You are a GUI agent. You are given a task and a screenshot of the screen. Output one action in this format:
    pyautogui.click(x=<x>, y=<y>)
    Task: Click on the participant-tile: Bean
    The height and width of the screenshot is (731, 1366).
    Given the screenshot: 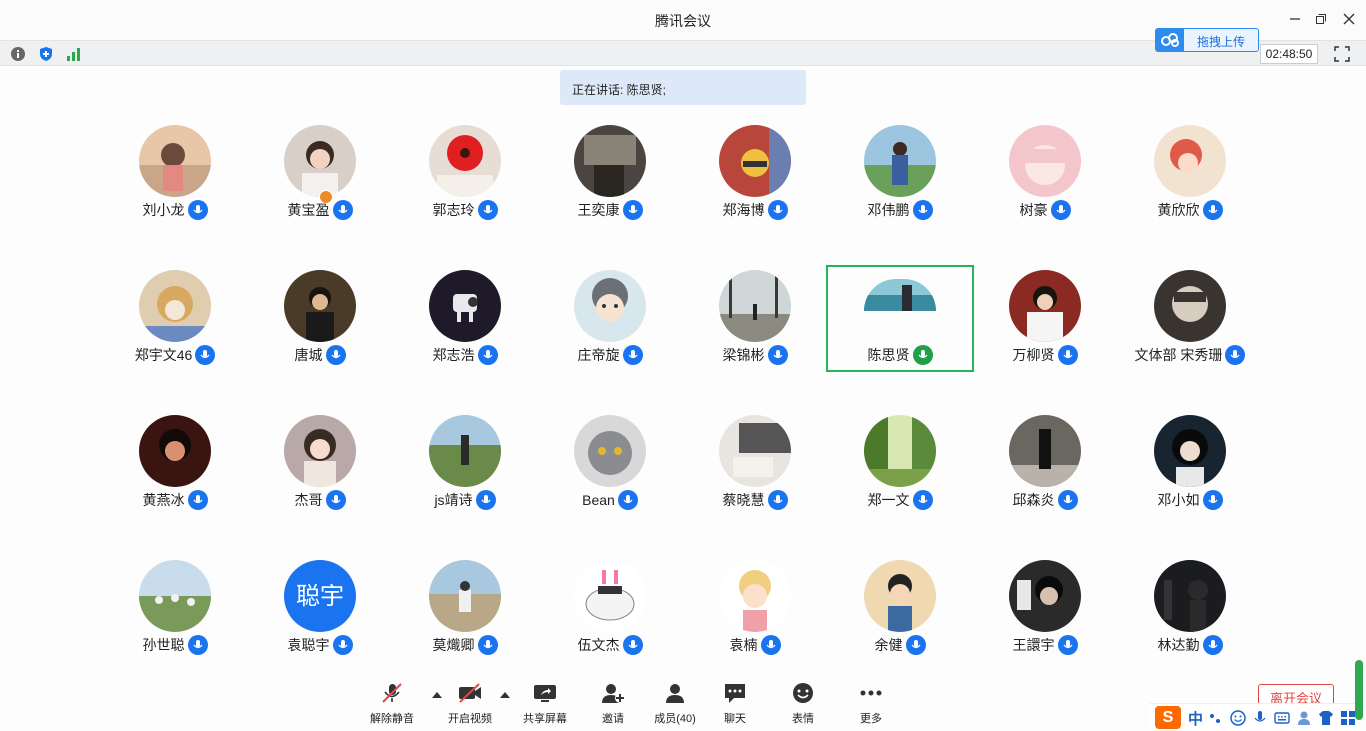 What is the action you would take?
    pyautogui.click(x=607, y=470)
    